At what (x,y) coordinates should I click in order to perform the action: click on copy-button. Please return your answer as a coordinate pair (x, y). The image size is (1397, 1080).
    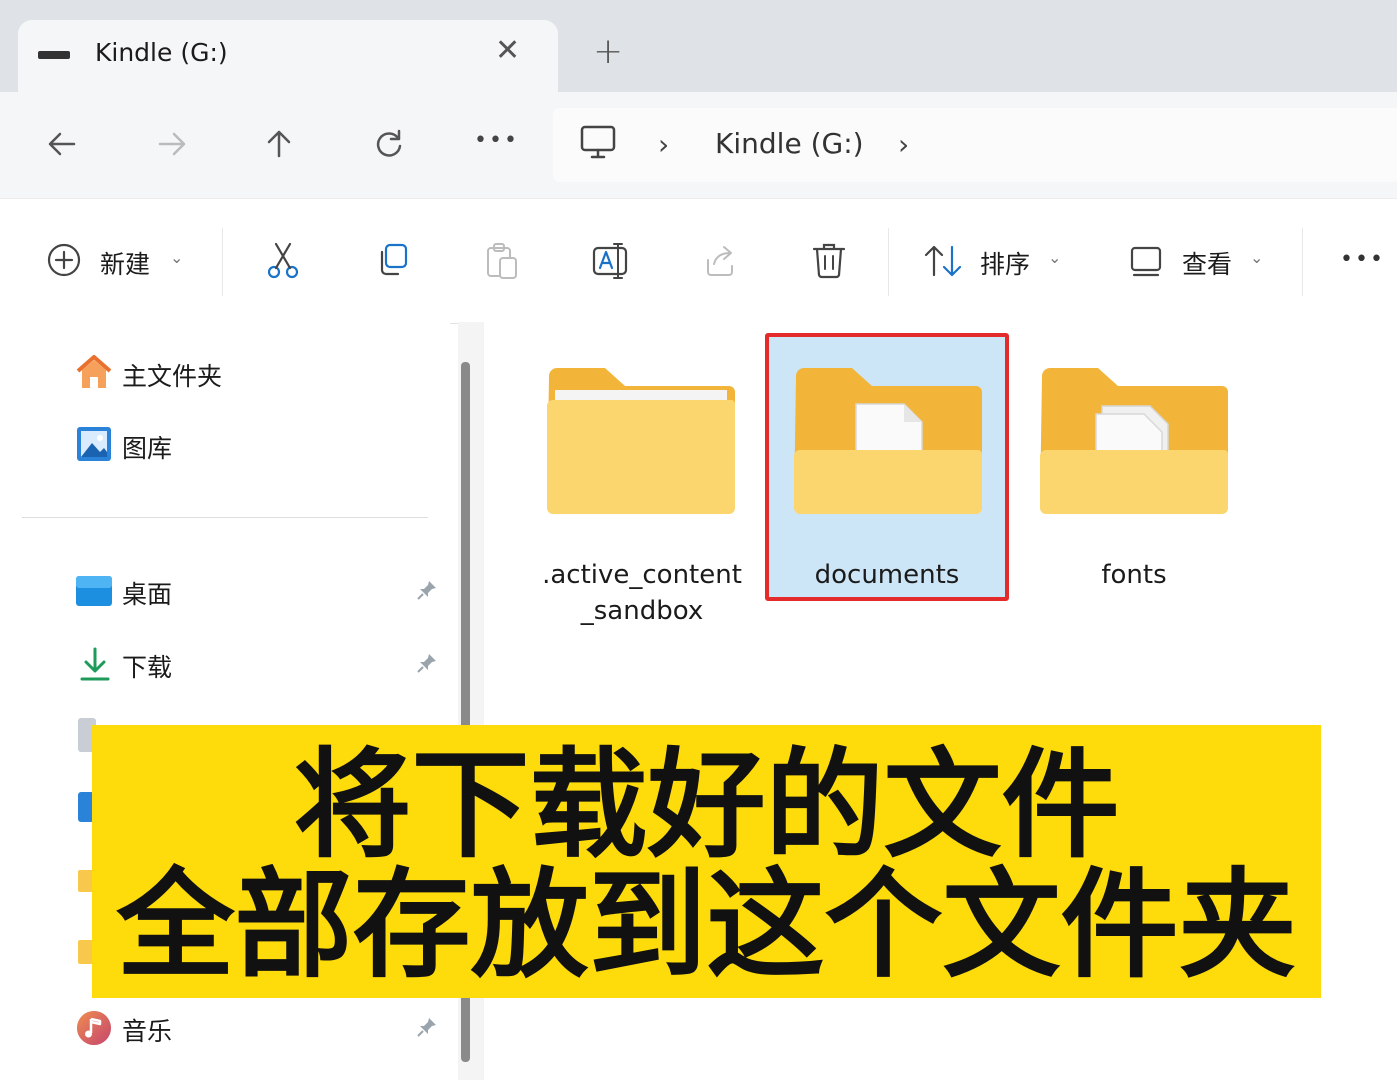
    Looking at the image, I should click on (393, 261).